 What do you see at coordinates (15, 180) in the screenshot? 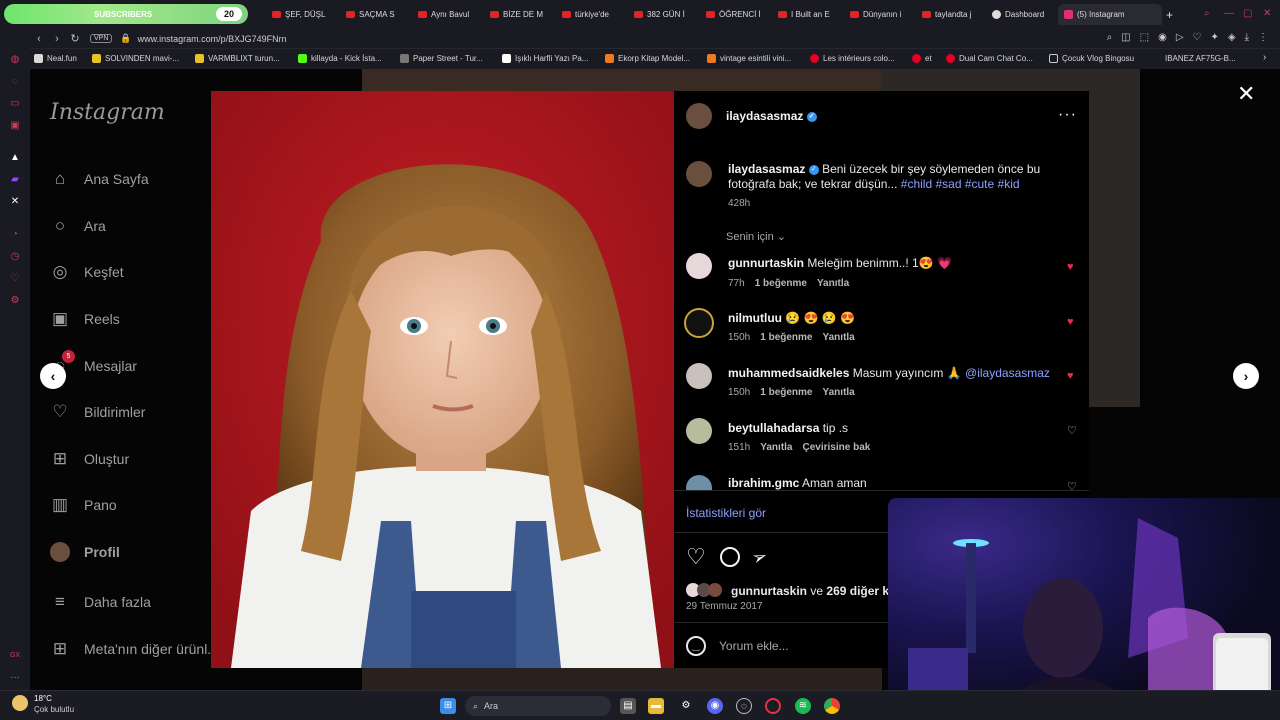
I see `twitch-icon: ▰` at bounding box center [15, 180].